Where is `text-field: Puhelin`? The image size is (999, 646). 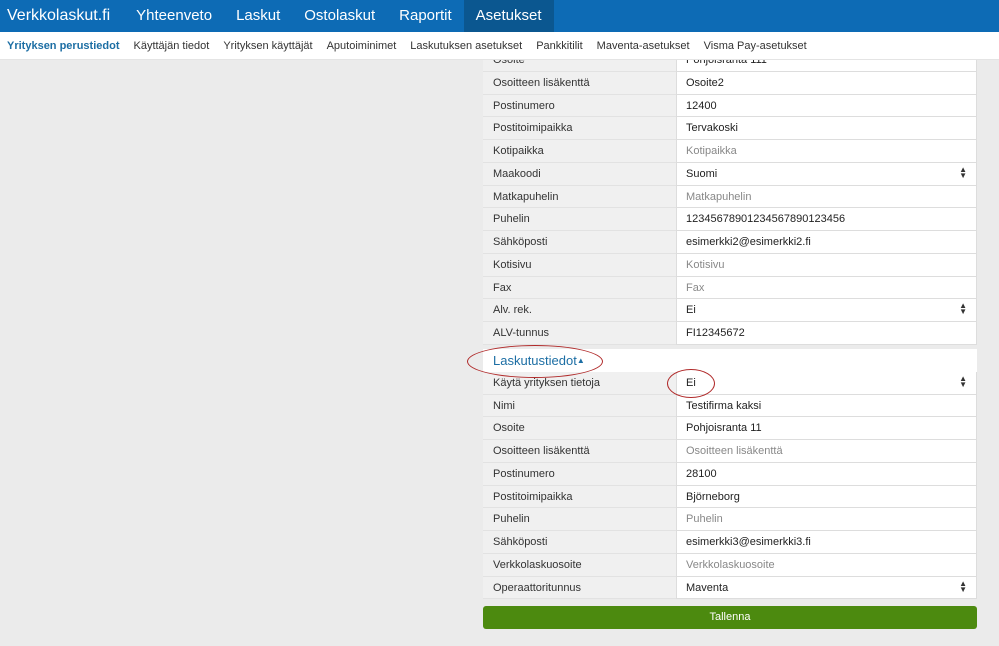
text-field: Puhelin is located at coordinates (826, 519).